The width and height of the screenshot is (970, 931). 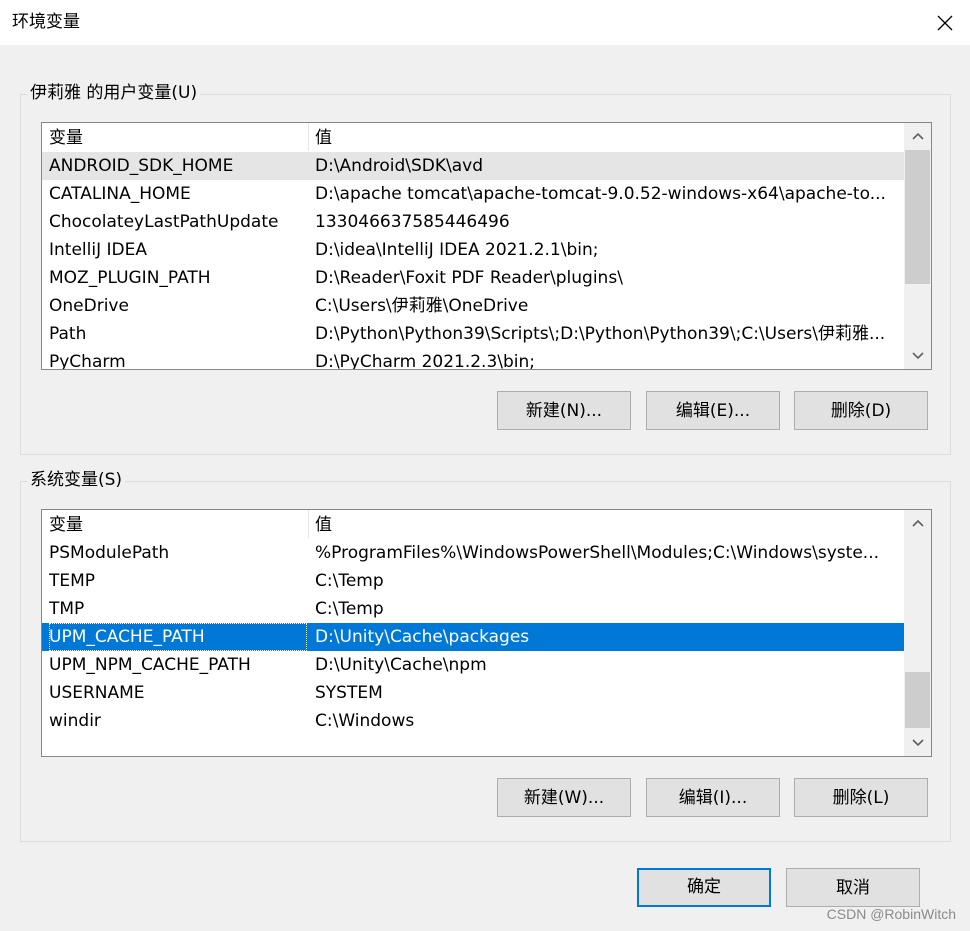 I want to click on variable-value: D:\PyCharm 2021.2.3\bin;, so click(x=425, y=361).